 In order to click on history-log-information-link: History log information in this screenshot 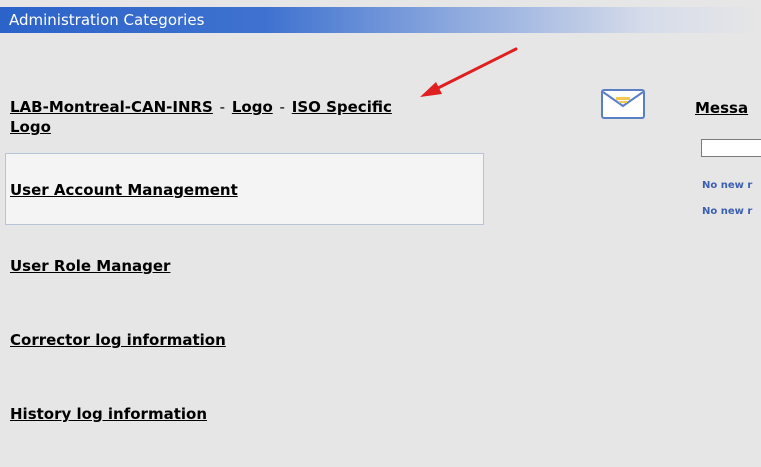, I will do `click(108, 414)`.